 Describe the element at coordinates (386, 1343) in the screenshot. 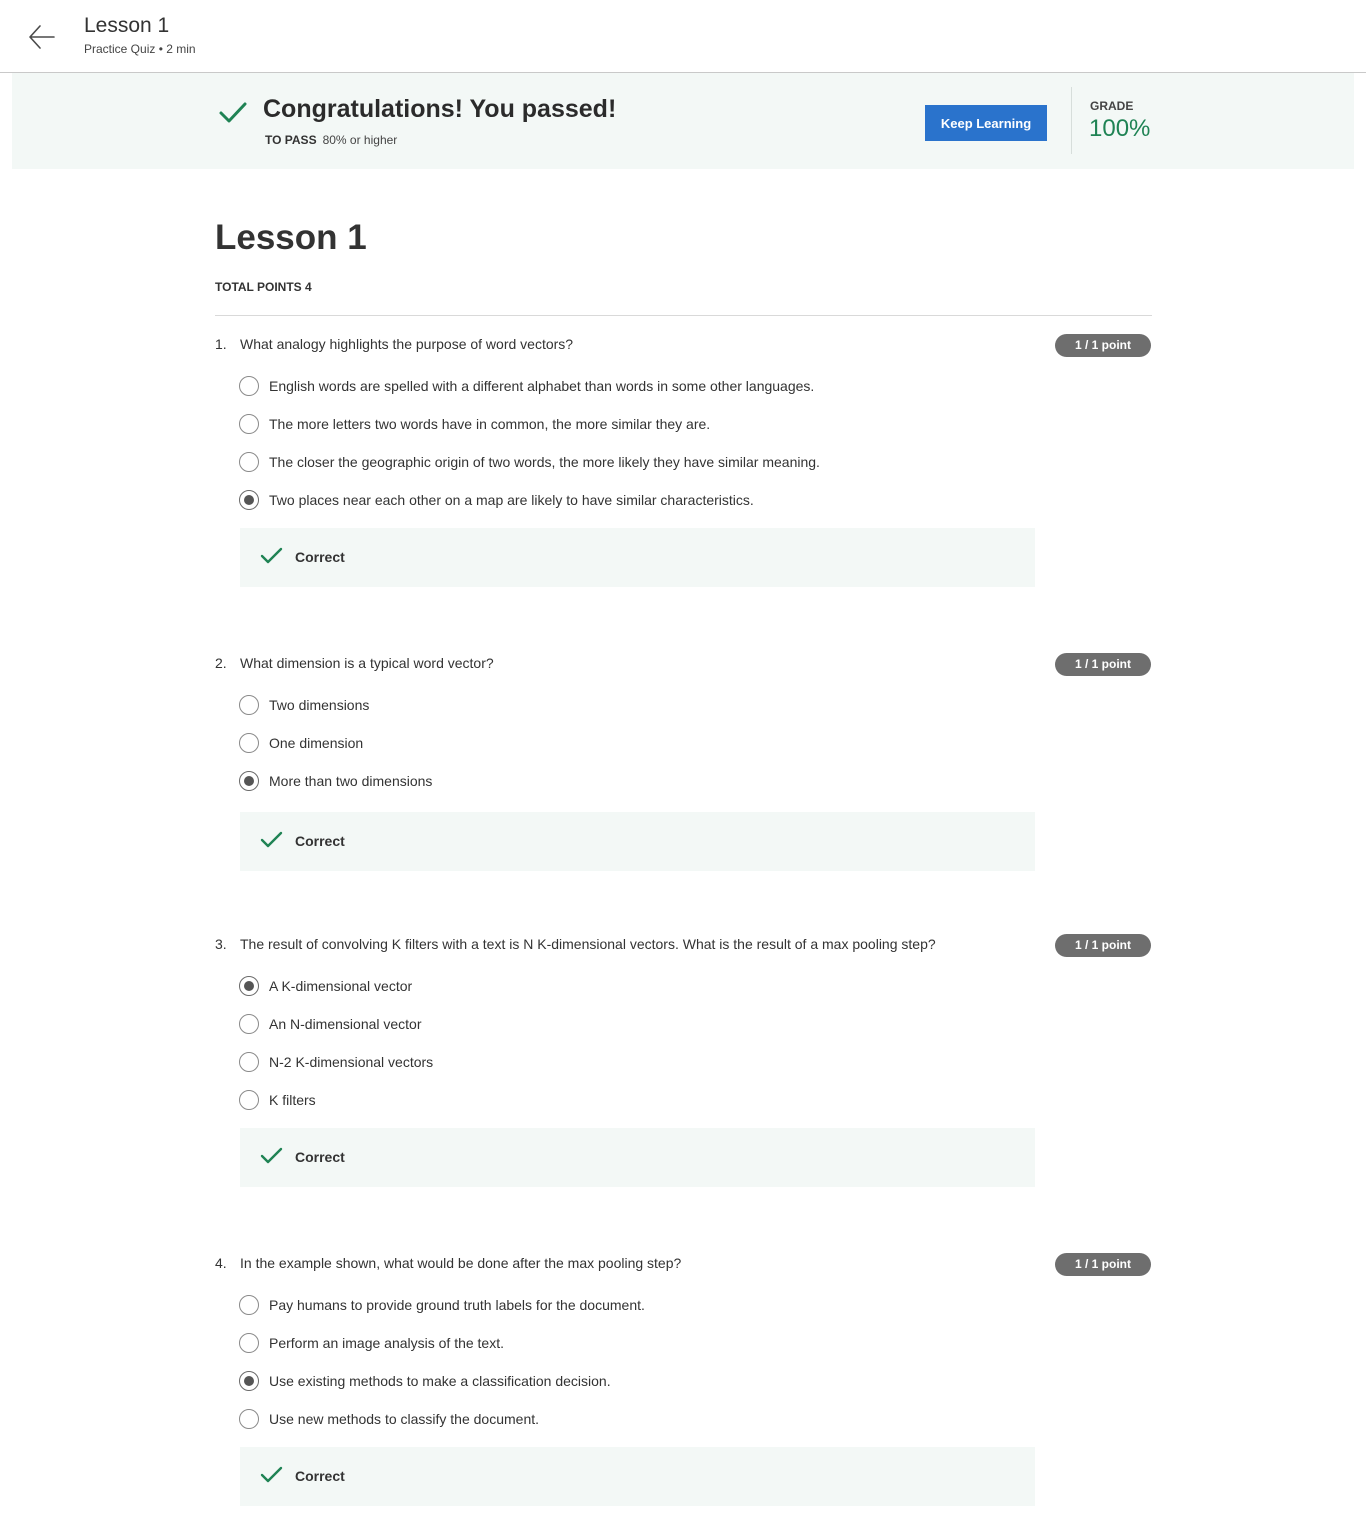

I see `option-label: Perform an image analysis of the text.` at that location.